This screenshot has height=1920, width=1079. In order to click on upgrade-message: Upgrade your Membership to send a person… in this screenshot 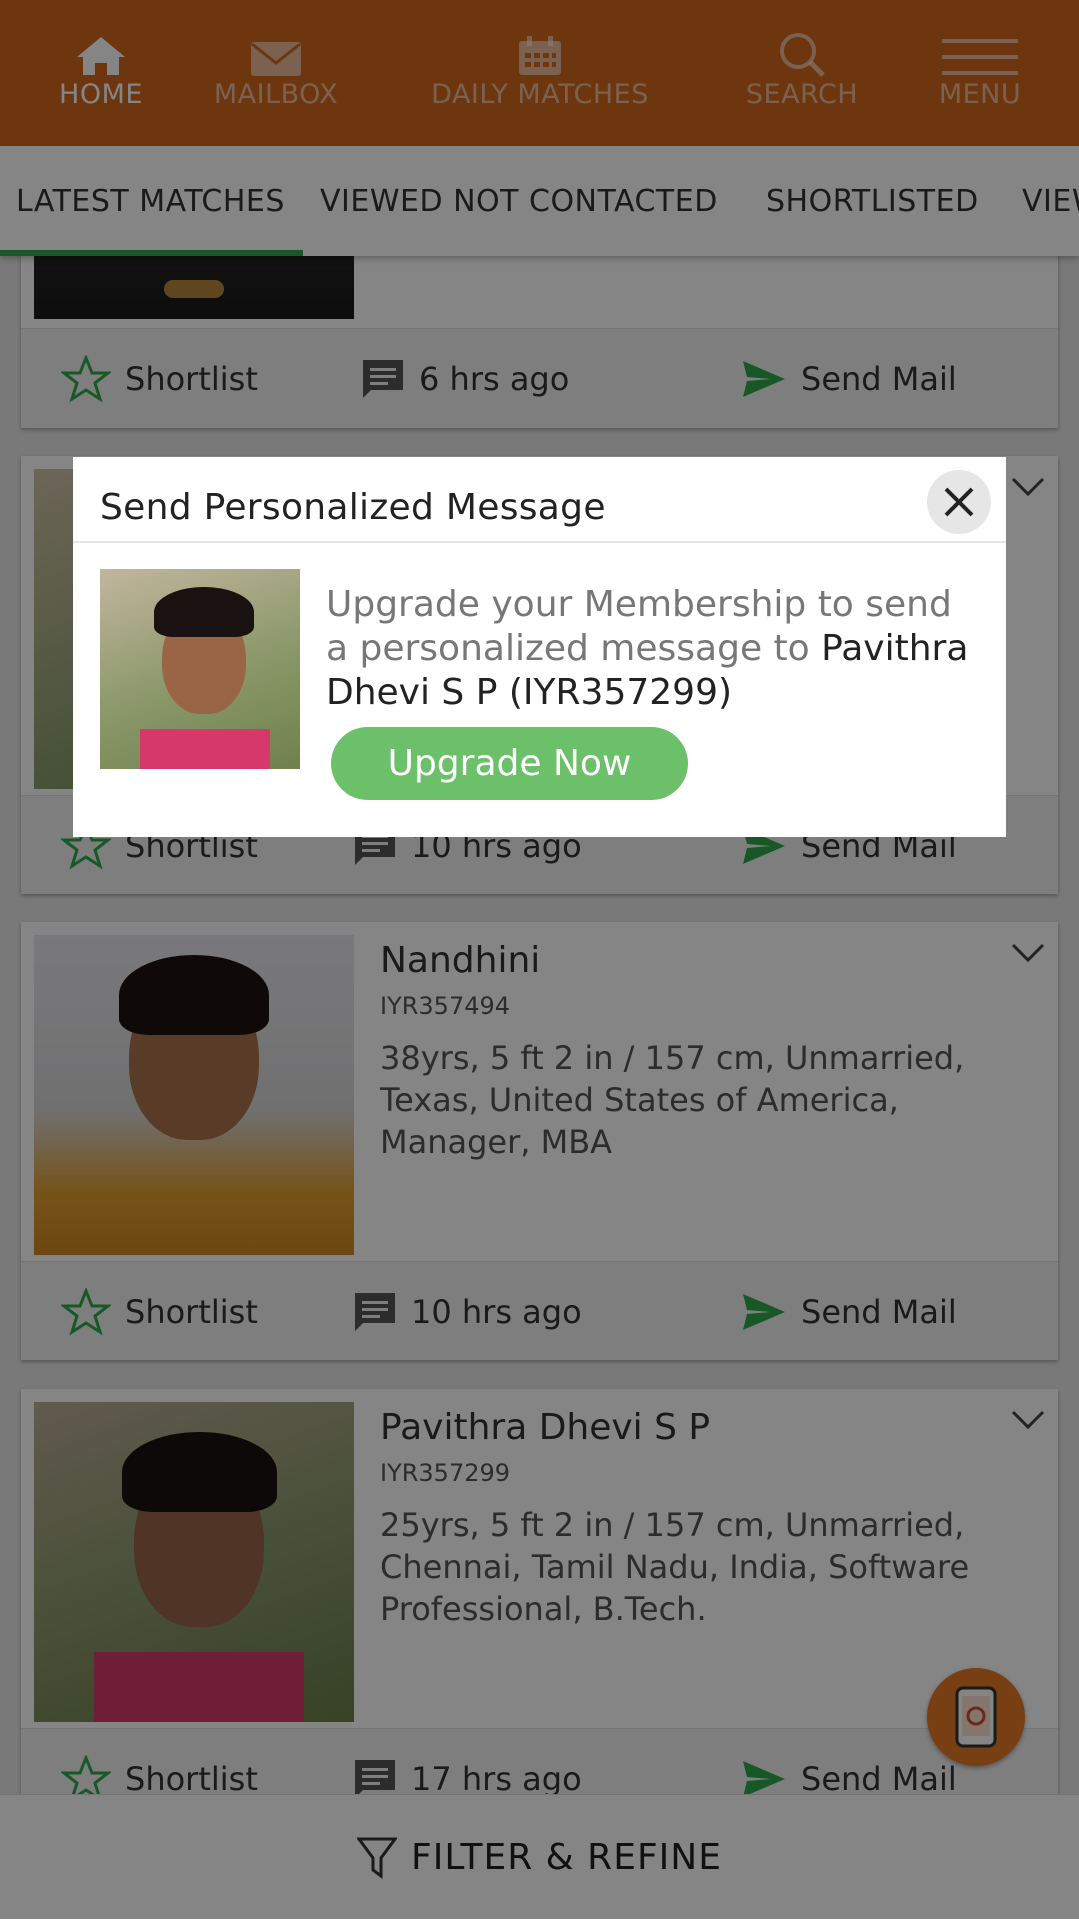, I will do `click(651, 649)`.